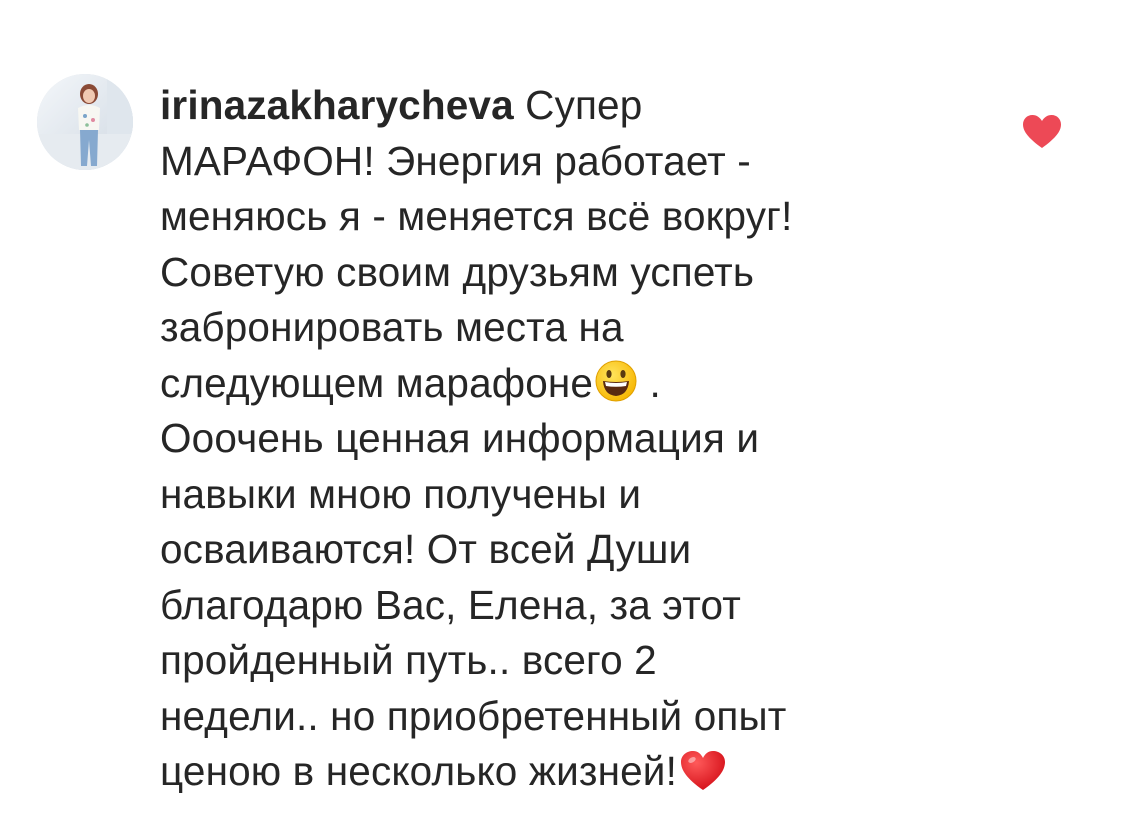  Describe the element at coordinates (450, 604) in the screenshot. I see `comment-line: благодарю Вас, Елена, за этот` at that location.